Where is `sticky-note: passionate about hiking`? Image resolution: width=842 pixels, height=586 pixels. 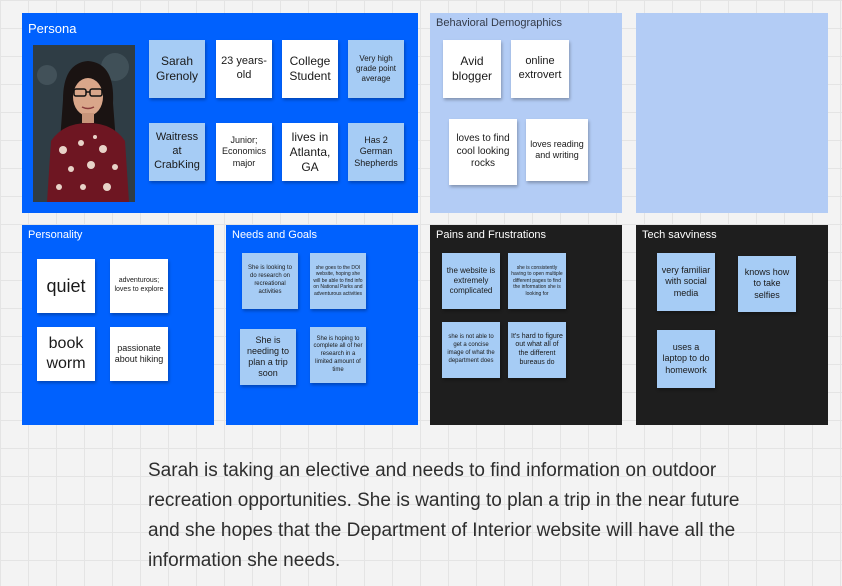 sticky-note: passionate about hiking is located at coordinates (139, 354).